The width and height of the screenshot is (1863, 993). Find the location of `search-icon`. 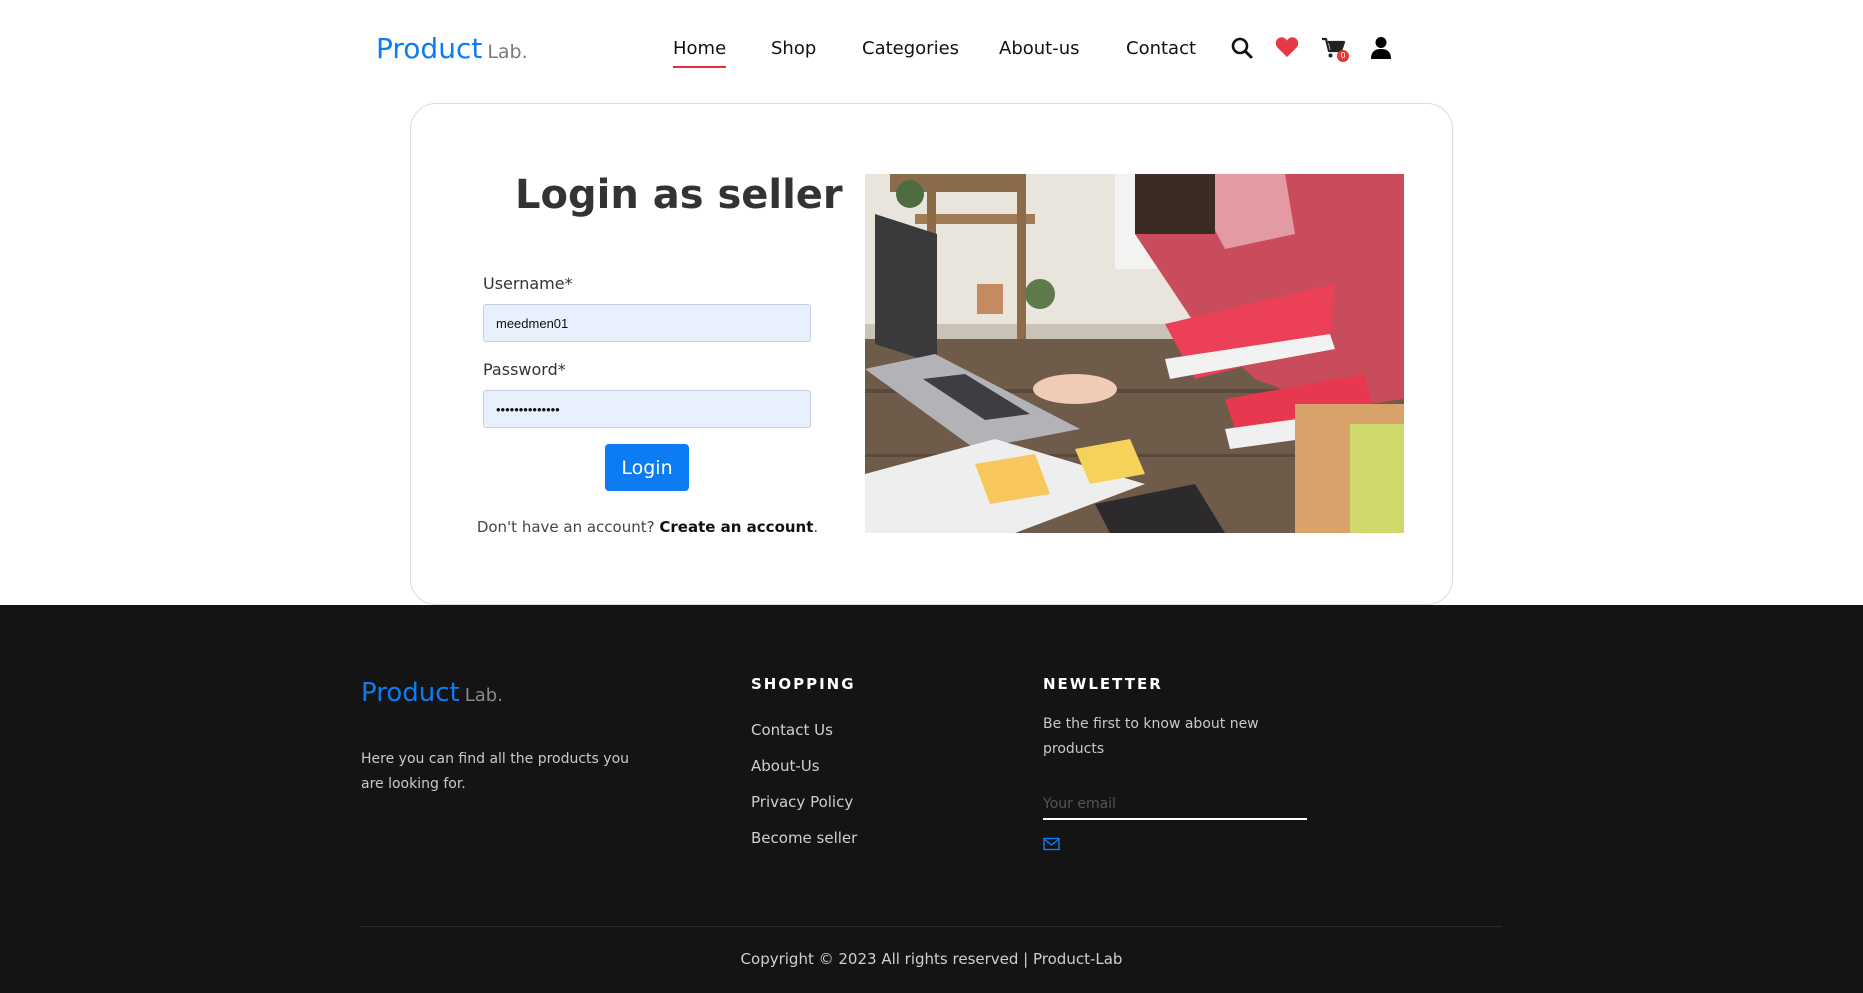

search-icon is located at coordinates (1243, 49).